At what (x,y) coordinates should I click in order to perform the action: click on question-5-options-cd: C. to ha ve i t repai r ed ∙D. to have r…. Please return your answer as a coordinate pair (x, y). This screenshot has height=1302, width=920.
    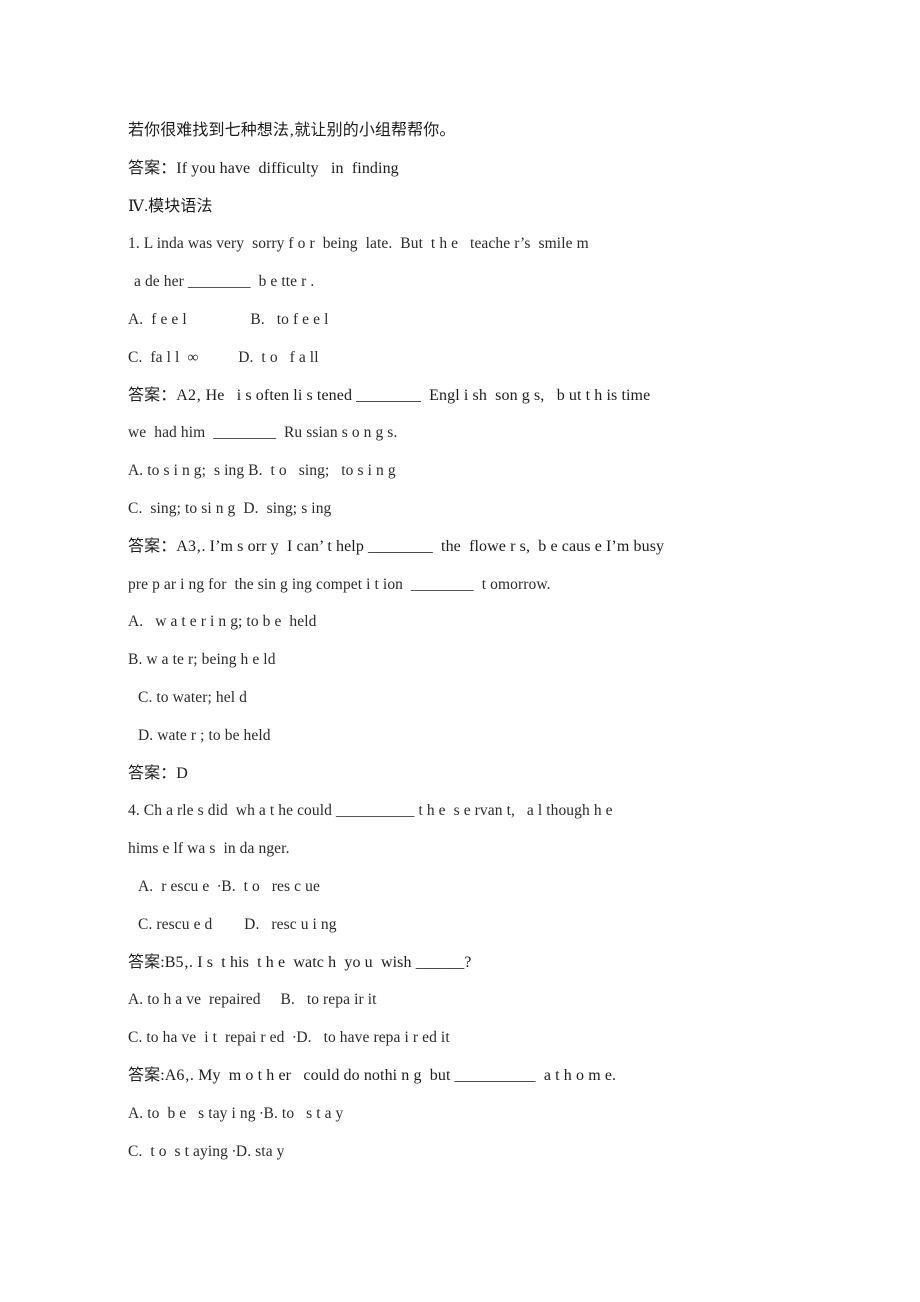
    Looking at the image, I should click on (289, 1038).